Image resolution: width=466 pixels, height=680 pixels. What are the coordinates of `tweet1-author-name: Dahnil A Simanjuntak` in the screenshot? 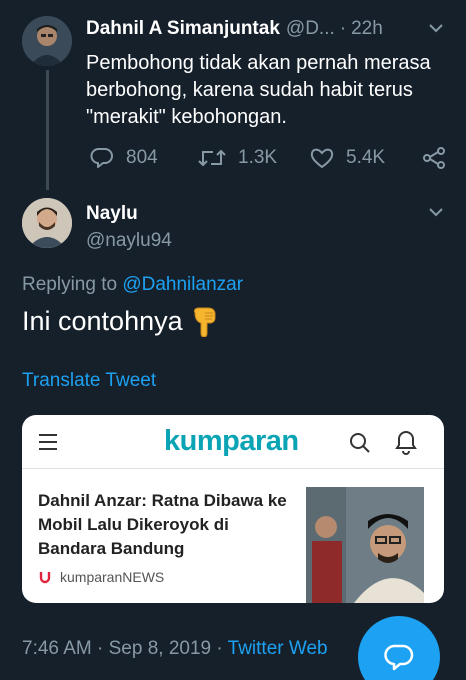 It's located at (183, 28).